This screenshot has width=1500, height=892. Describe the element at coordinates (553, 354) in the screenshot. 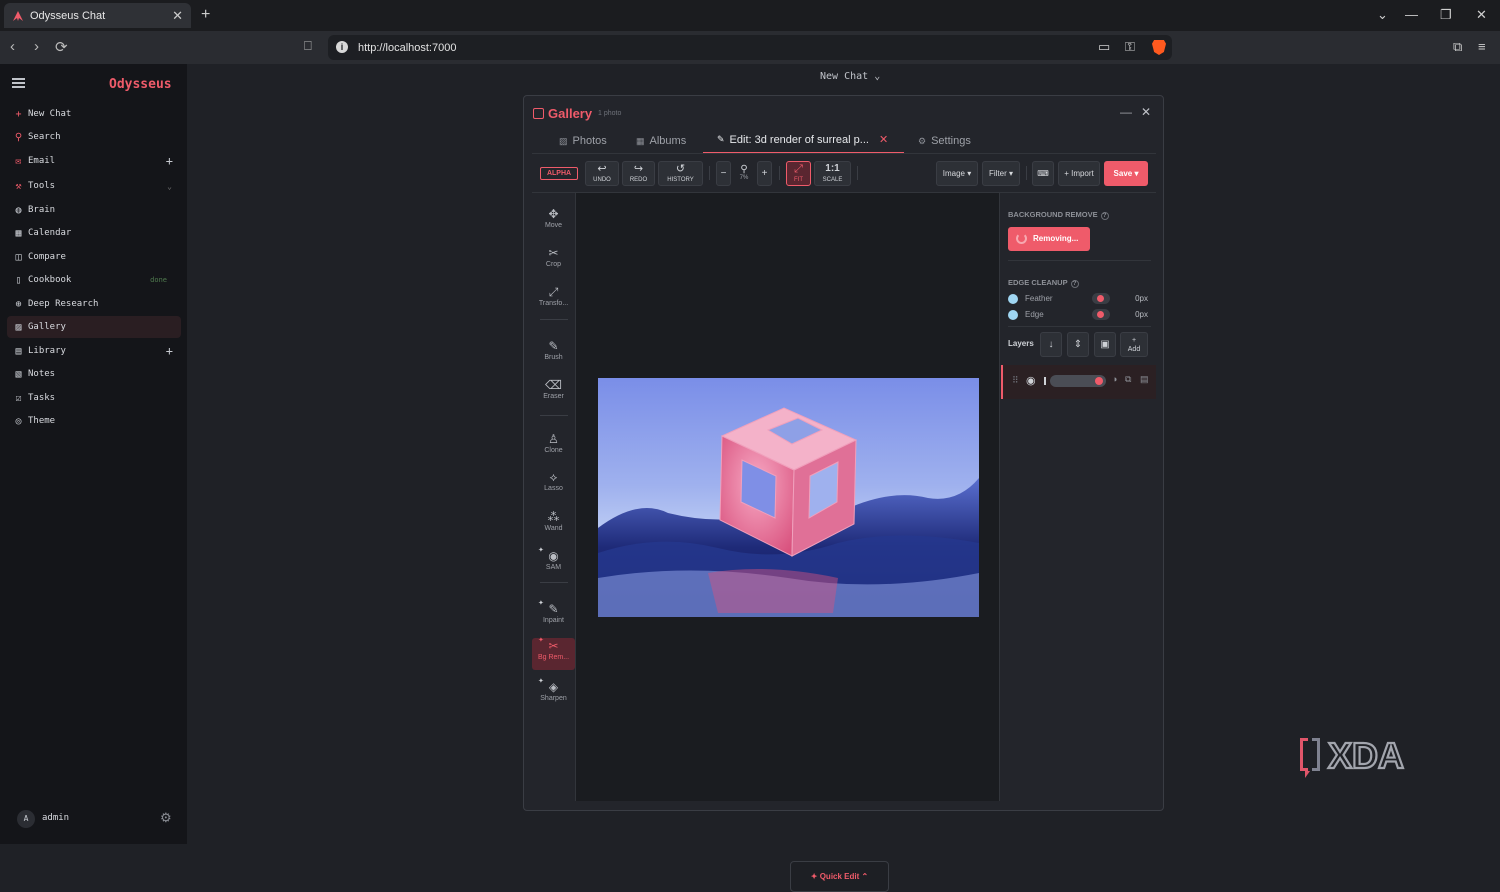

I see `tool-brush: ✎ Brush` at that location.